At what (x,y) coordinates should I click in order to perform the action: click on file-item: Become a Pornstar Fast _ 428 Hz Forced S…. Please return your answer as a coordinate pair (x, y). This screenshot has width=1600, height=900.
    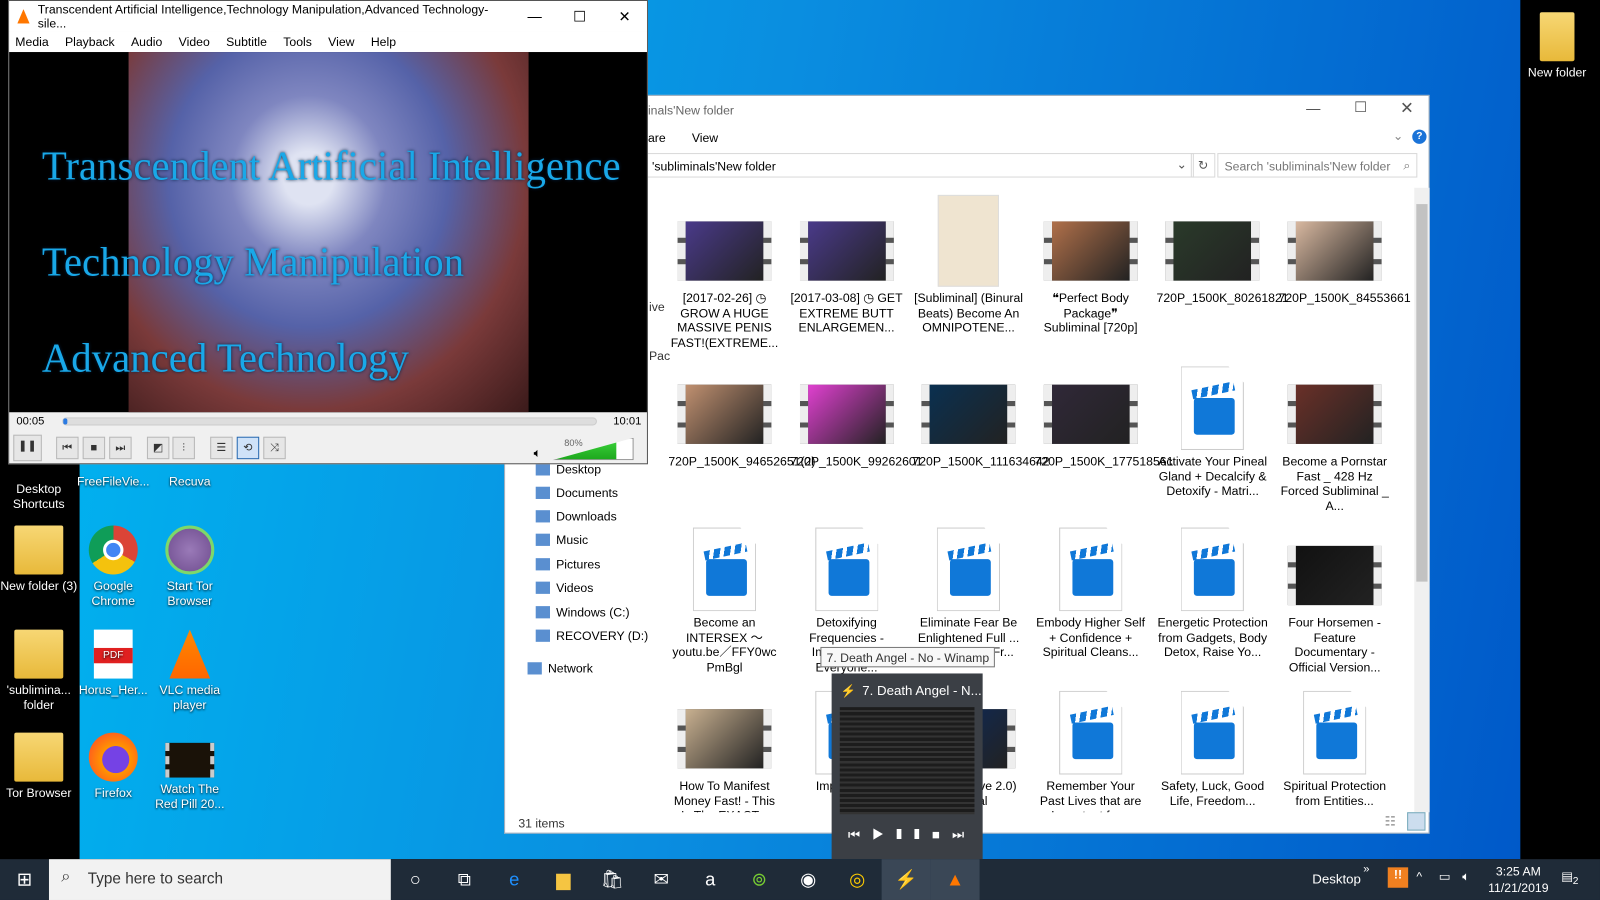
    Looking at the image, I should click on (1335, 435).